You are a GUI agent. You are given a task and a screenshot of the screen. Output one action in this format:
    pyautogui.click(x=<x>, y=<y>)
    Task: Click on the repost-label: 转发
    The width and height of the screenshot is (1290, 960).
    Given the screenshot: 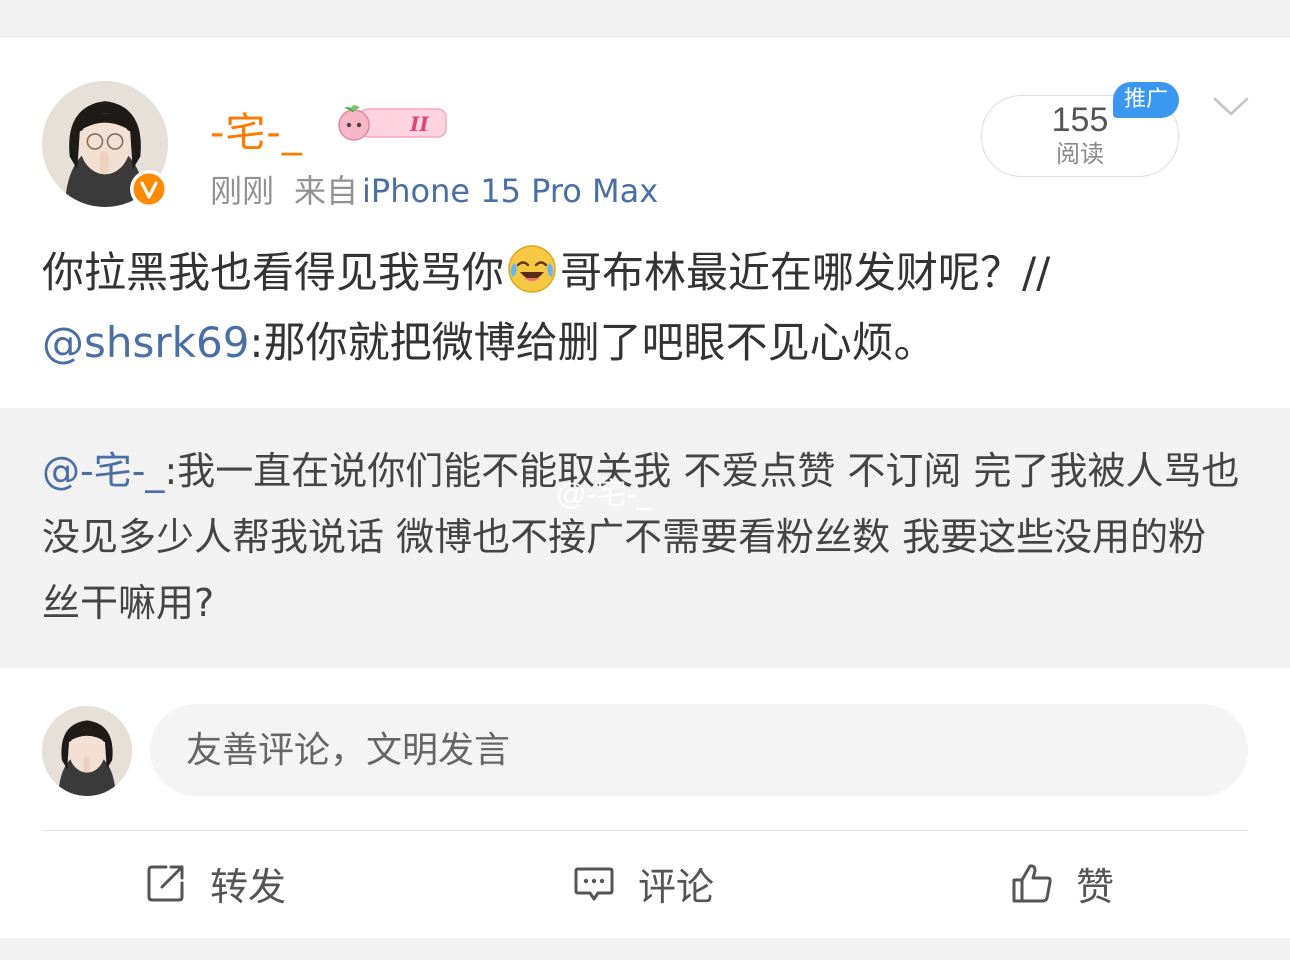 What is the action you would take?
    pyautogui.click(x=248, y=886)
    